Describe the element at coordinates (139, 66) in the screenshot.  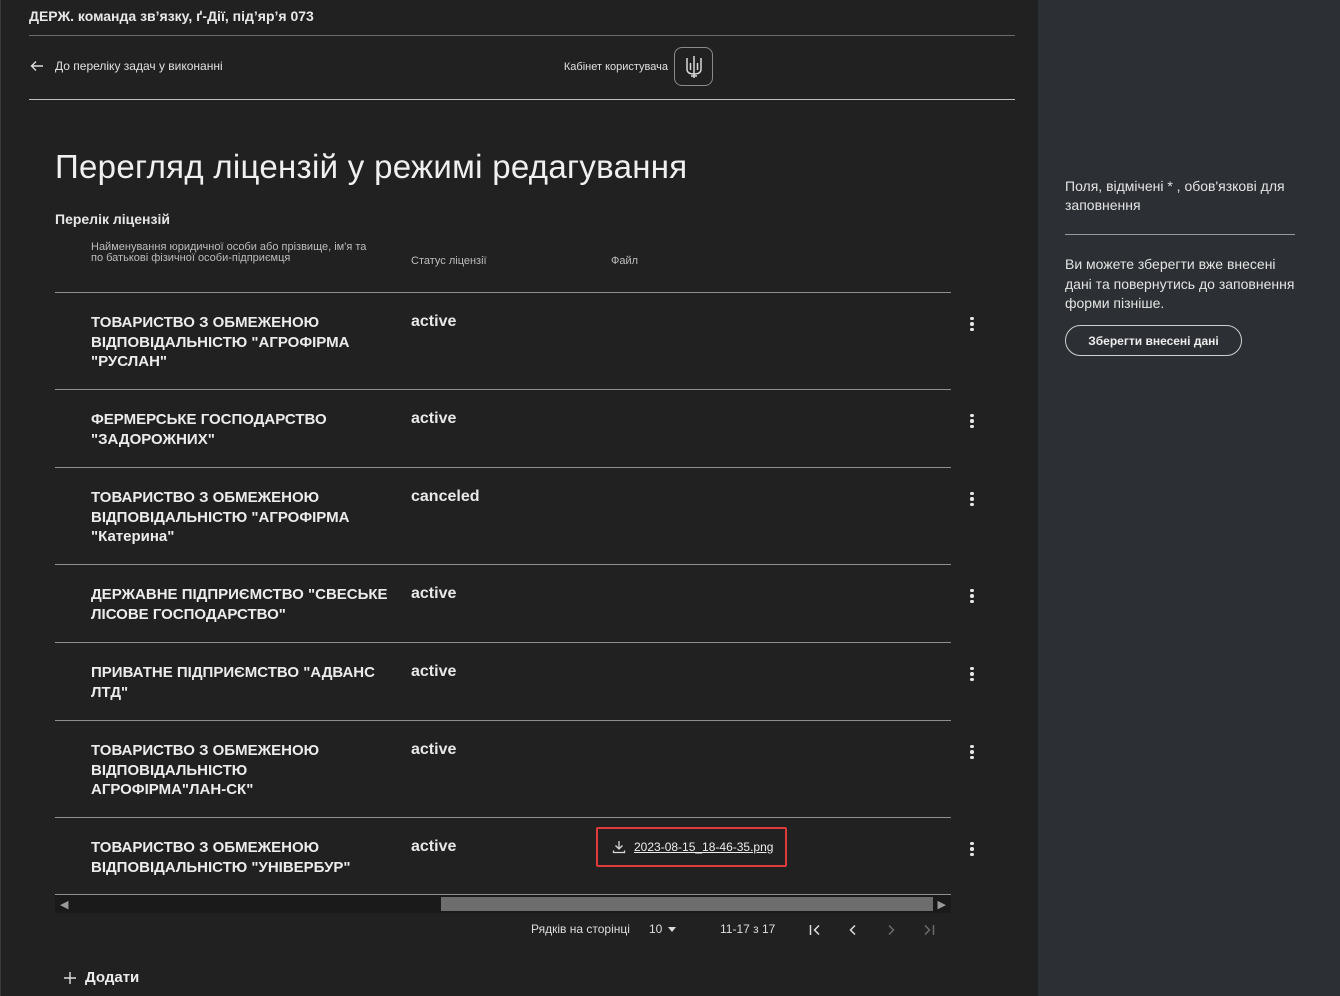
I see `back-link-label: До переліку задач у виконанні` at that location.